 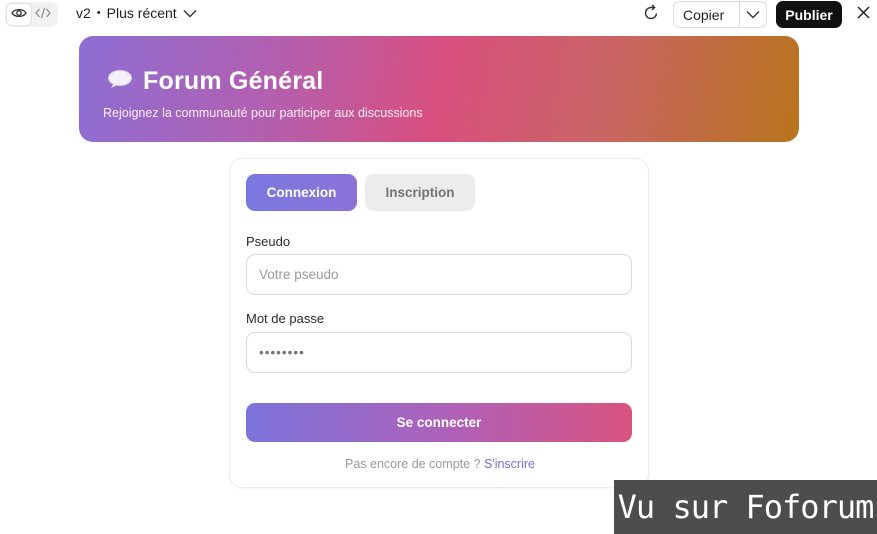 I want to click on tab-login: Connexion, so click(x=301, y=192).